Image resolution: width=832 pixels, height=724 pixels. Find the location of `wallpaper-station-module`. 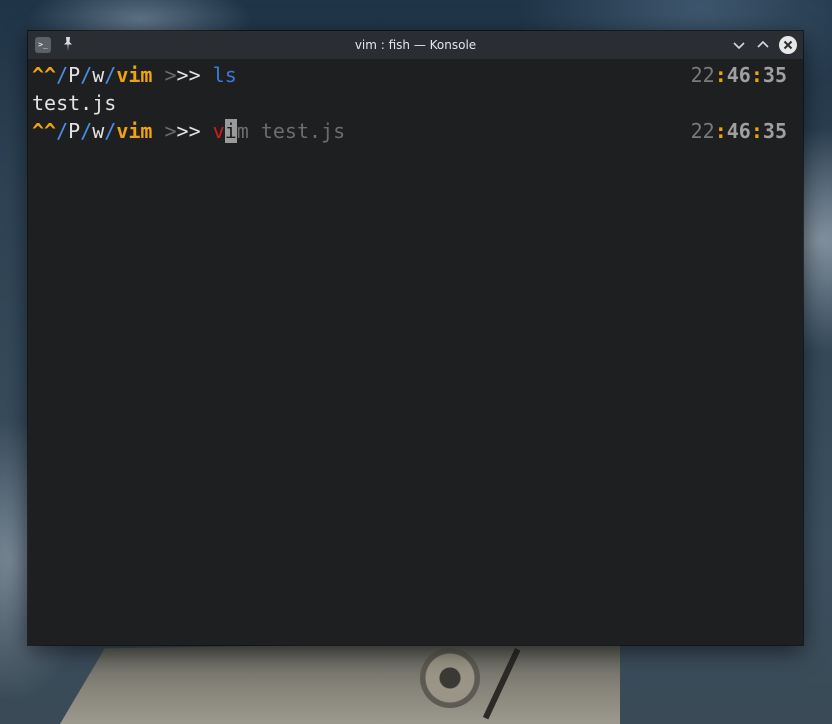

wallpaper-station-module is located at coordinates (340, 682).